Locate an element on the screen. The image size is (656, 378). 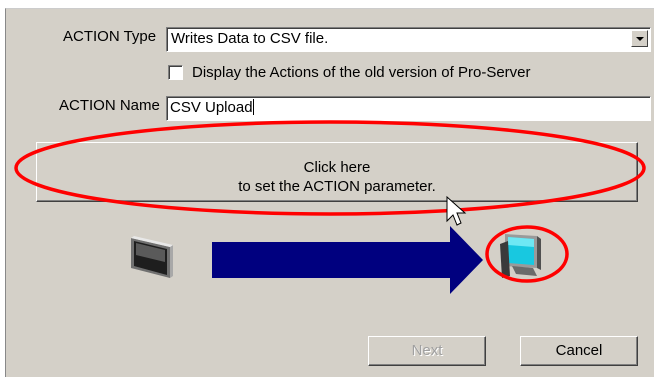
chevron-down-icon is located at coordinates (640, 39).